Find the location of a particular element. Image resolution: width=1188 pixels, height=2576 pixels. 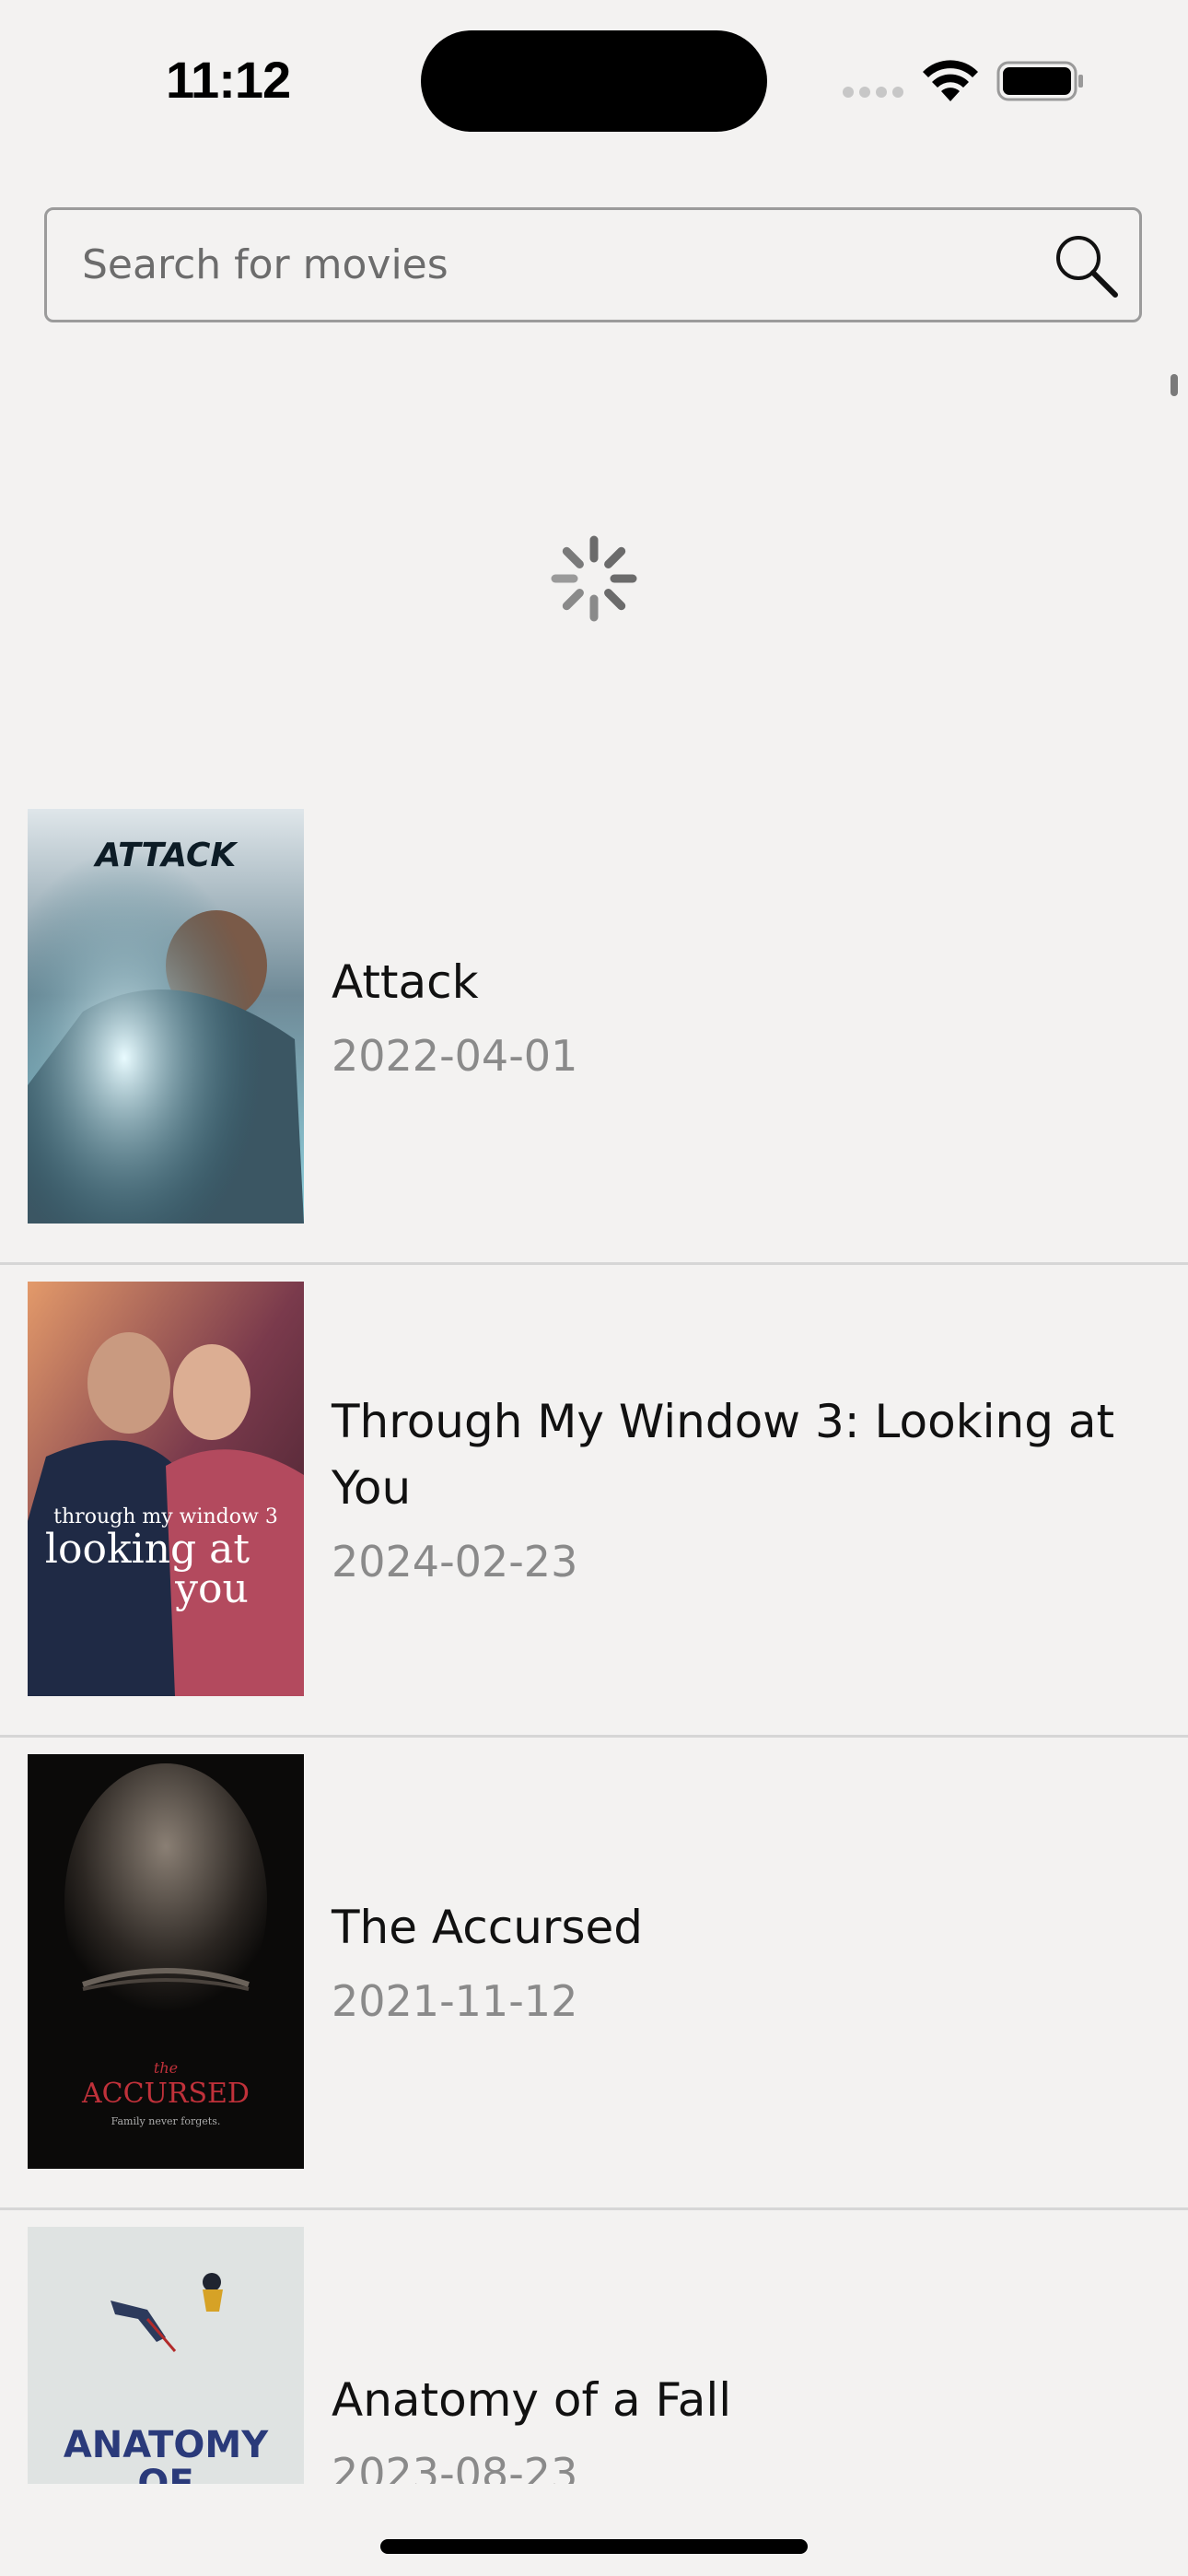

cellular-signal-icon is located at coordinates (875, 93).